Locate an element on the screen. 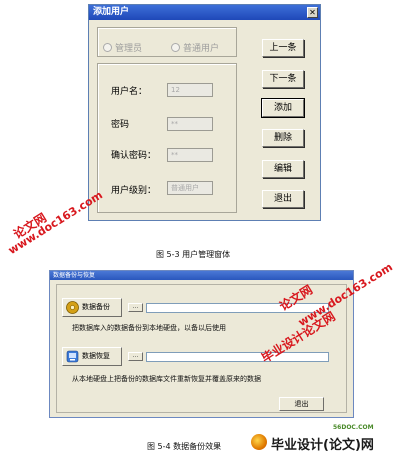  backup-titlebar: 数据备份与恢复 is located at coordinates (201, 275).